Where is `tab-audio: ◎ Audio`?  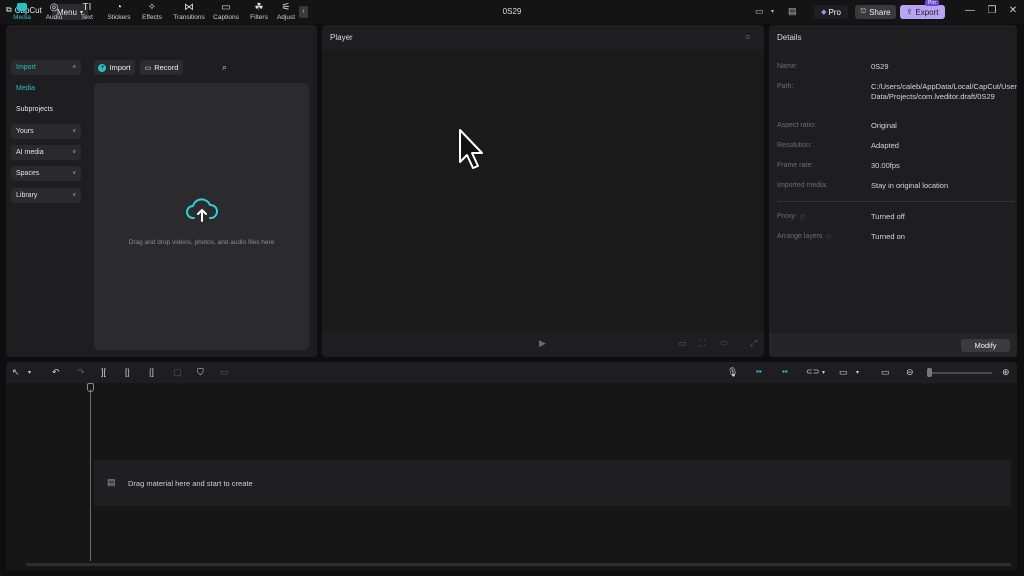
tab-audio: ◎ Audio is located at coordinates (54, 13).